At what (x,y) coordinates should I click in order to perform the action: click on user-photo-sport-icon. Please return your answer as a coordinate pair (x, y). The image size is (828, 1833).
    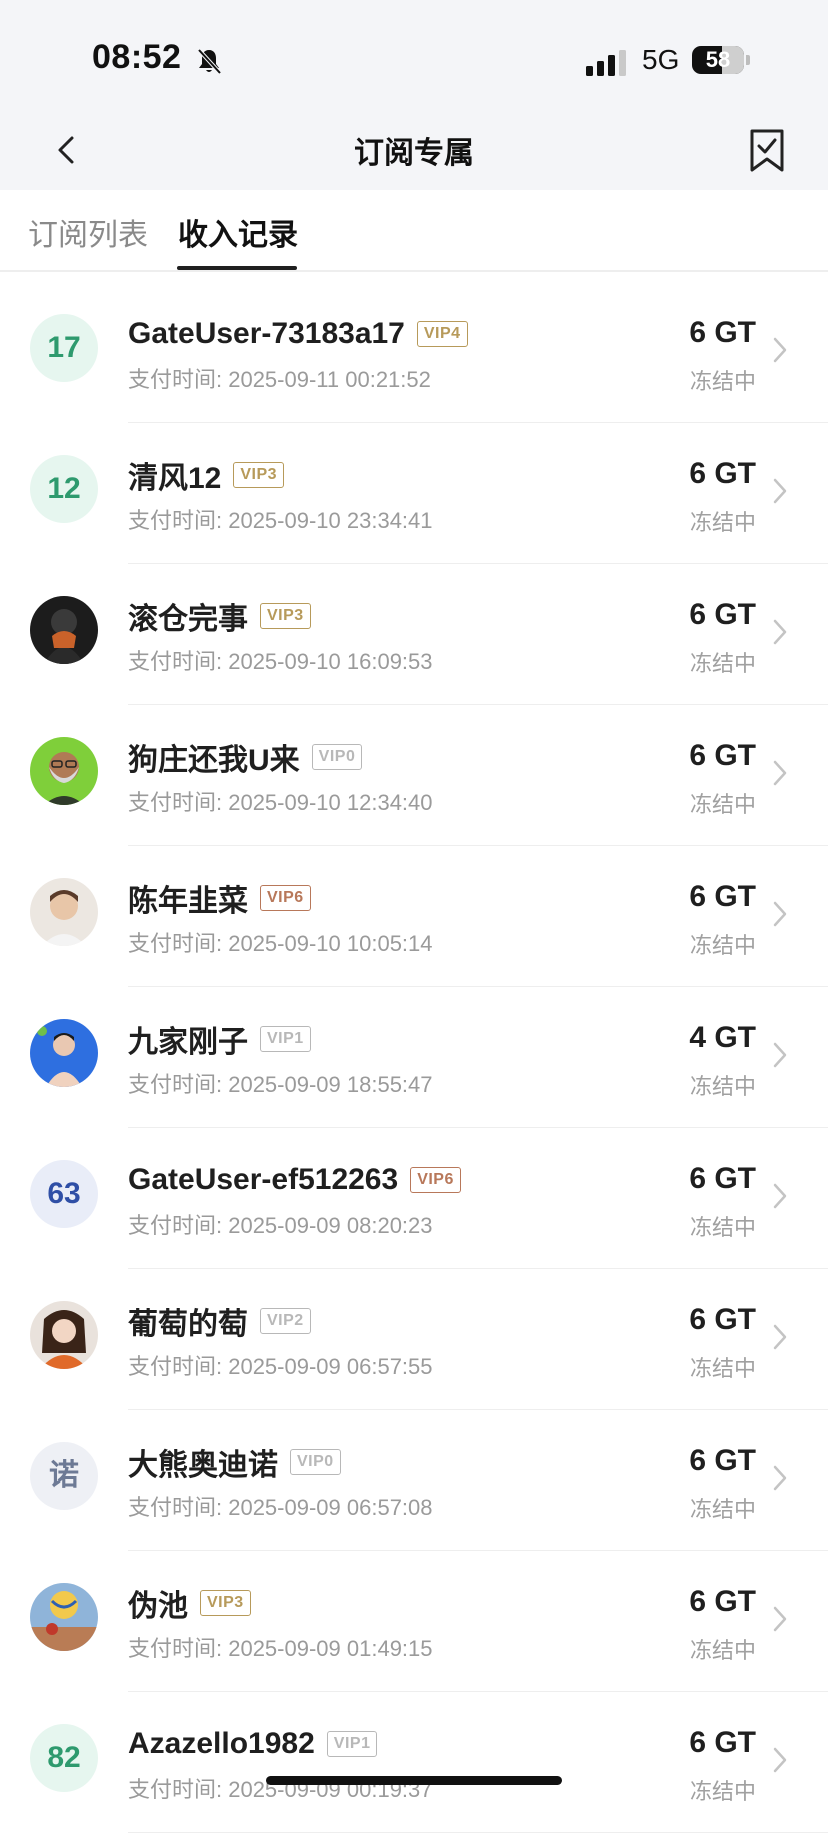
    Looking at the image, I should click on (64, 1617).